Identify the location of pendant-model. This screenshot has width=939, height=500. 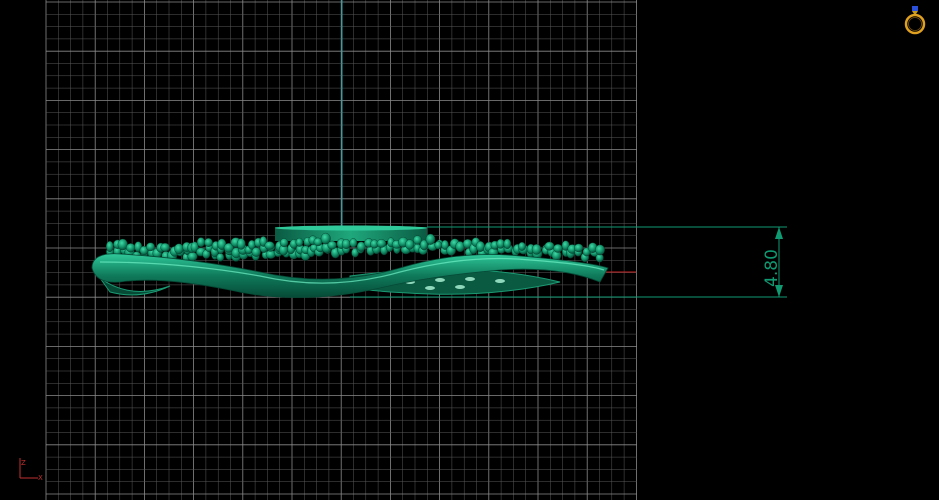
(350, 261).